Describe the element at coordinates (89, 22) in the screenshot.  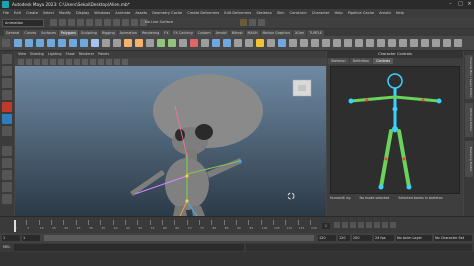
I see `redo-icon` at that location.